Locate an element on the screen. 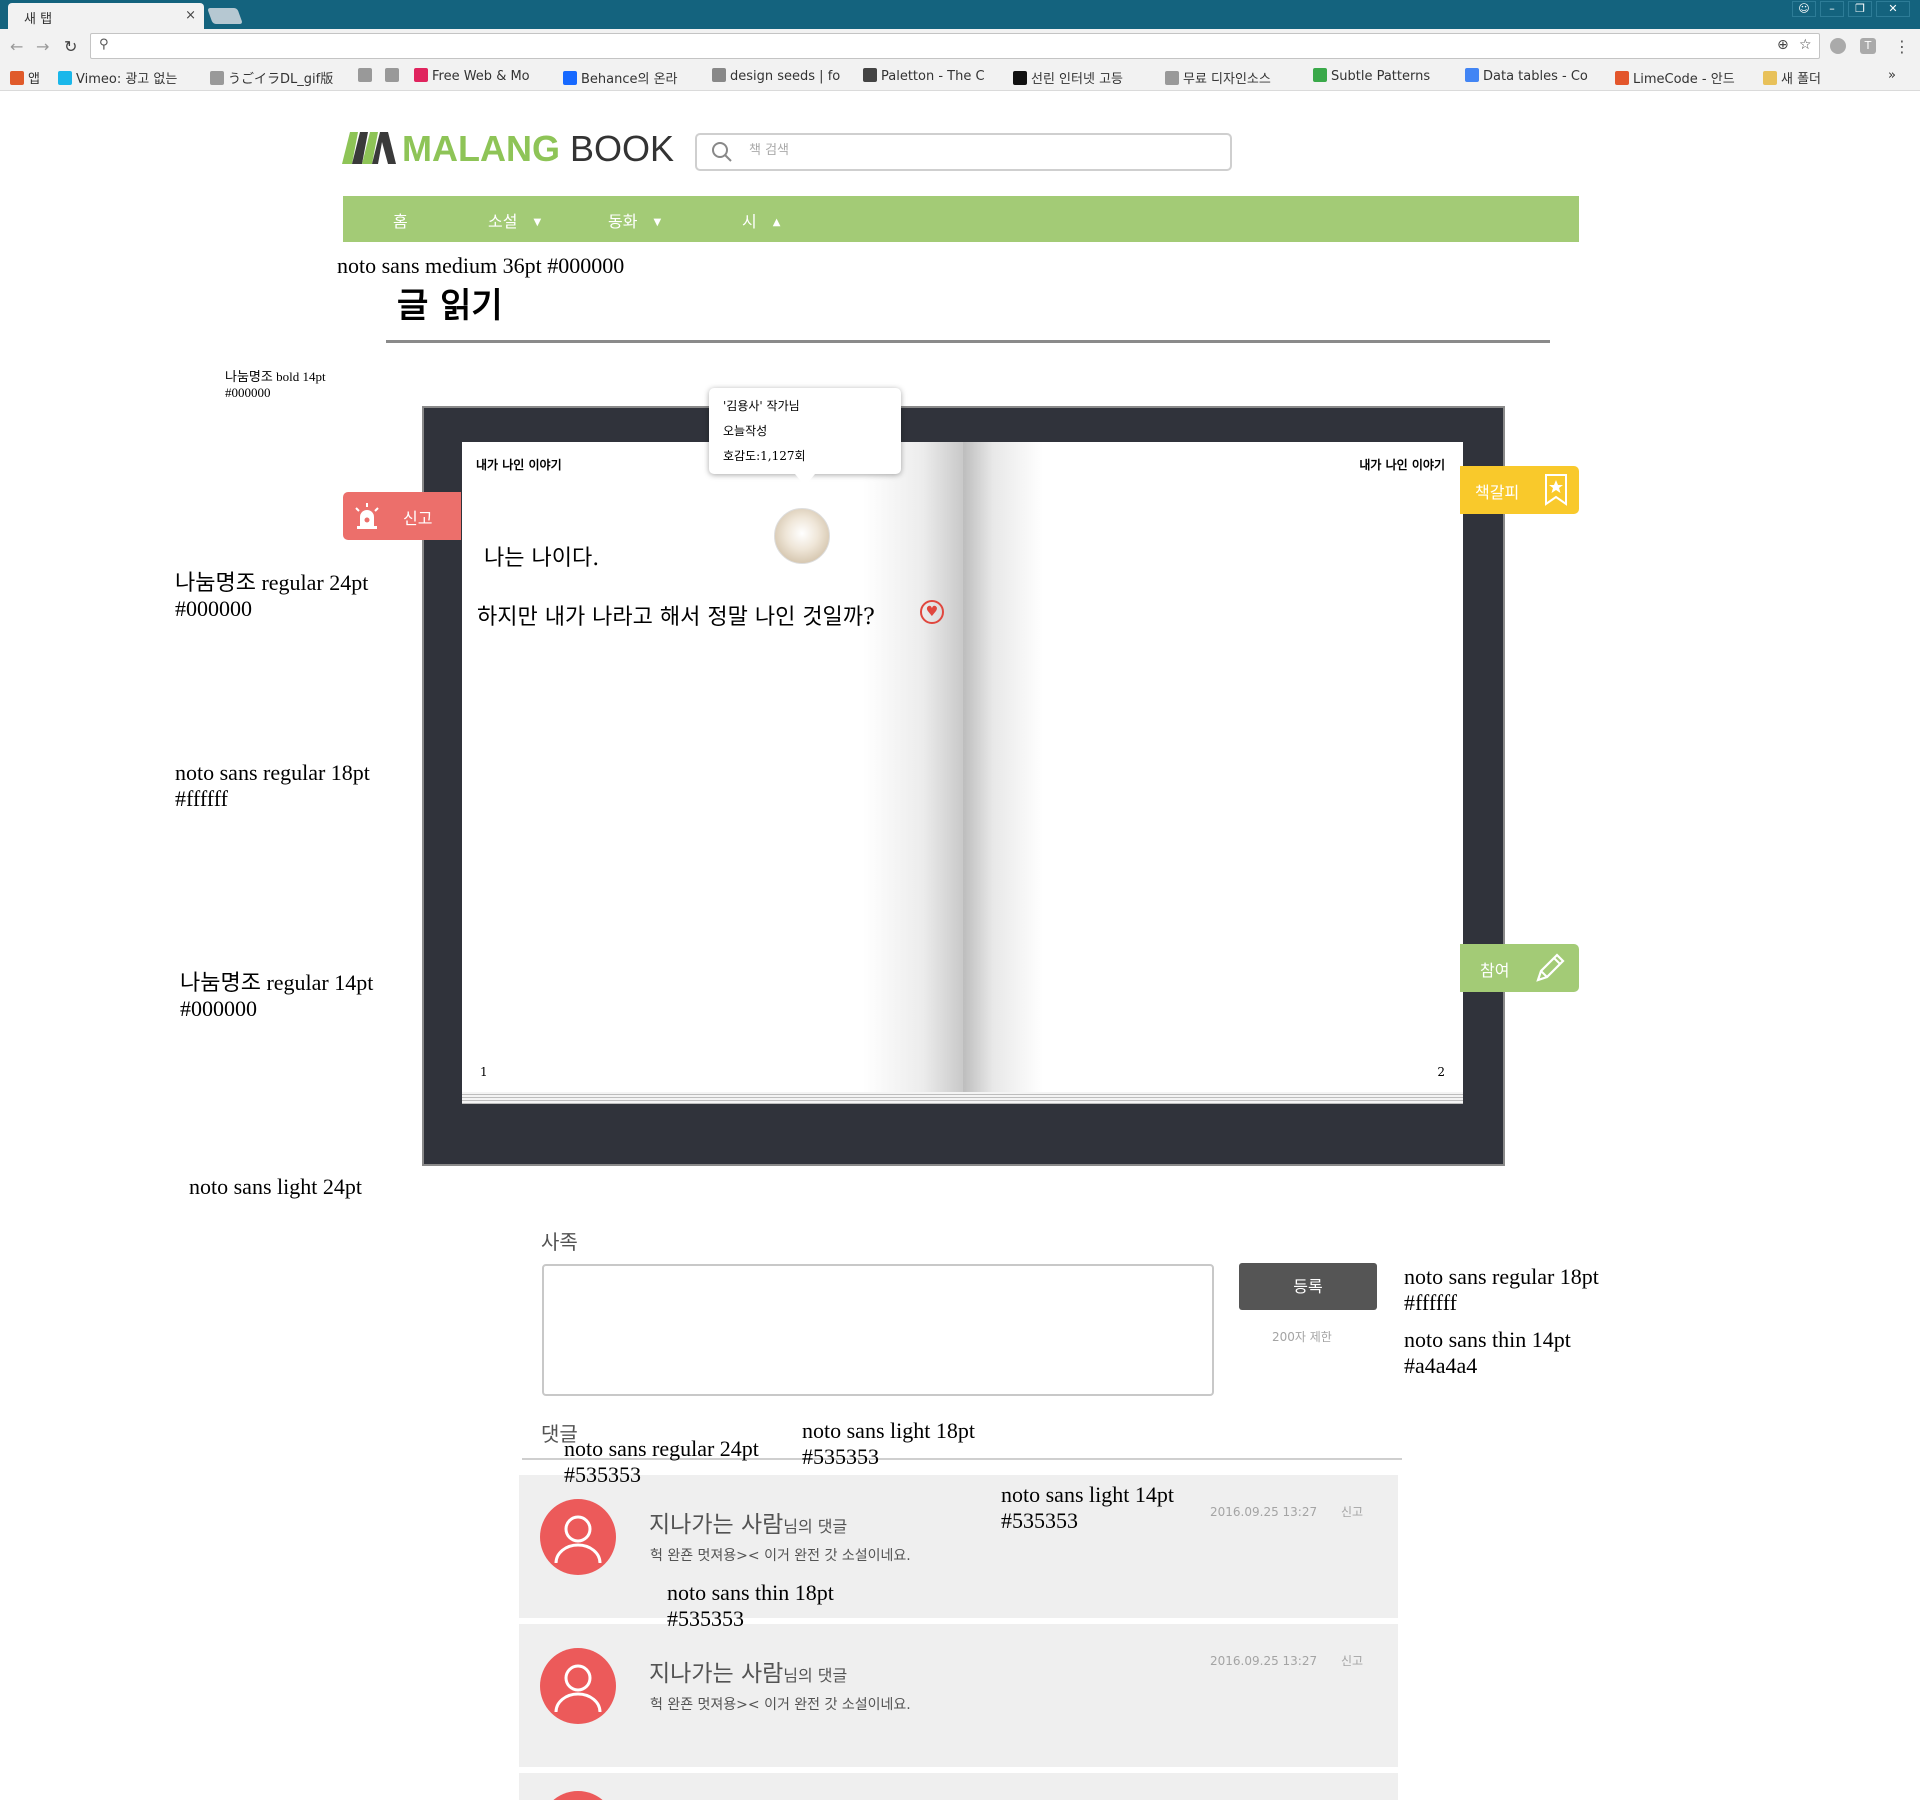 The height and width of the screenshot is (1800, 1920). annotation-line: 나눔명조 regular 14pt is located at coordinates (277, 982).